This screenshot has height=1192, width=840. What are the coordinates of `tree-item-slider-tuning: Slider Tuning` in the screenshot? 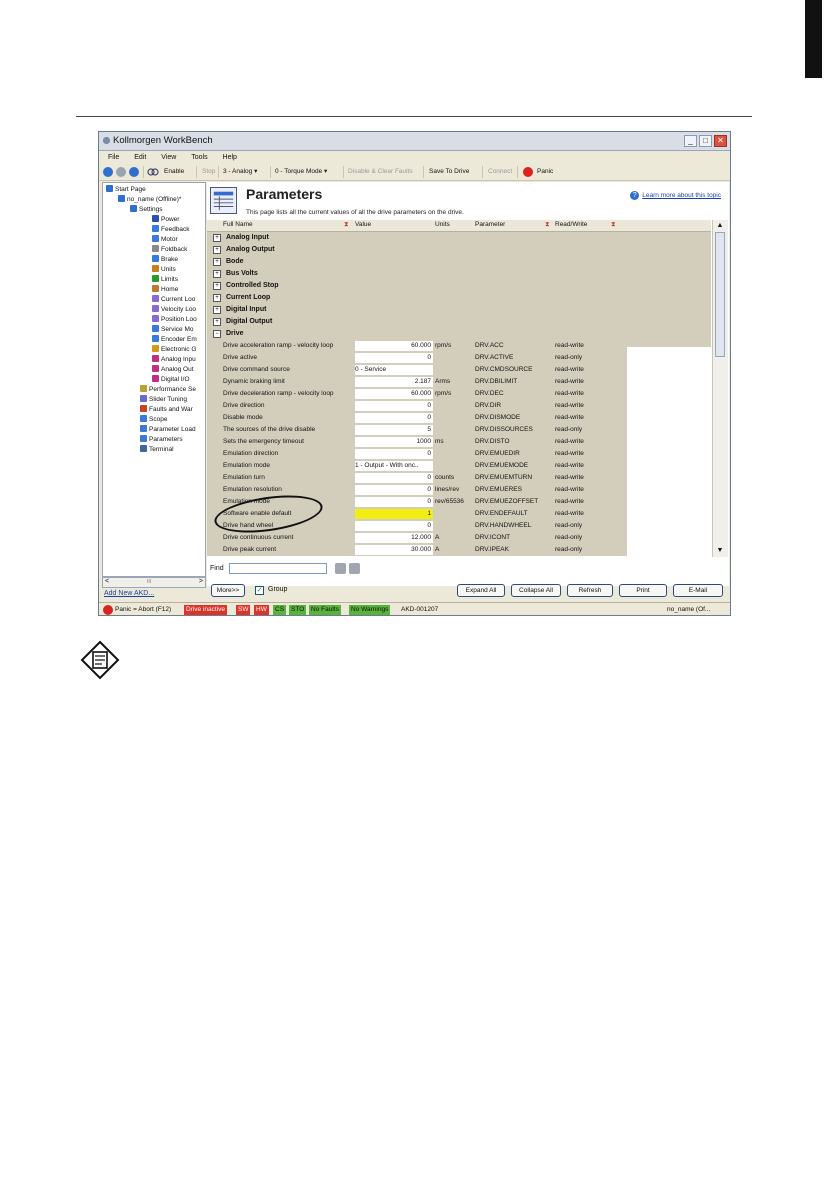 It's located at (163, 400).